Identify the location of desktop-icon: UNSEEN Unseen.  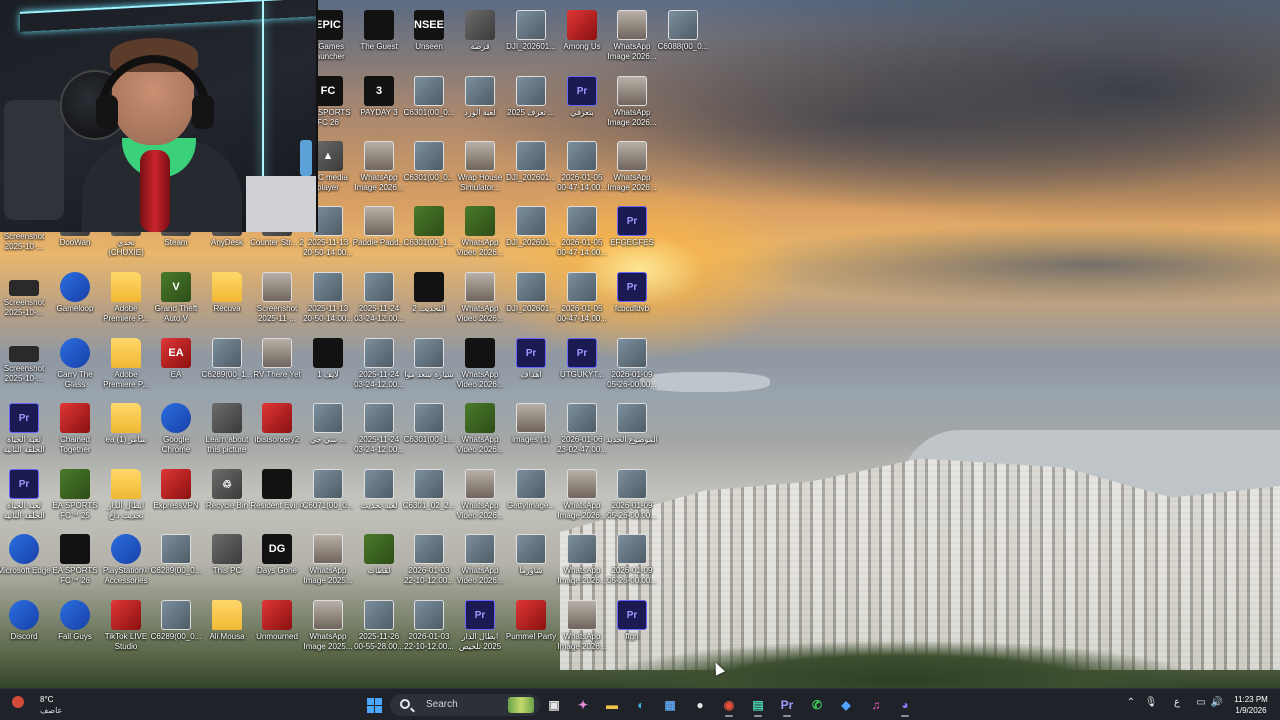
(429, 39).